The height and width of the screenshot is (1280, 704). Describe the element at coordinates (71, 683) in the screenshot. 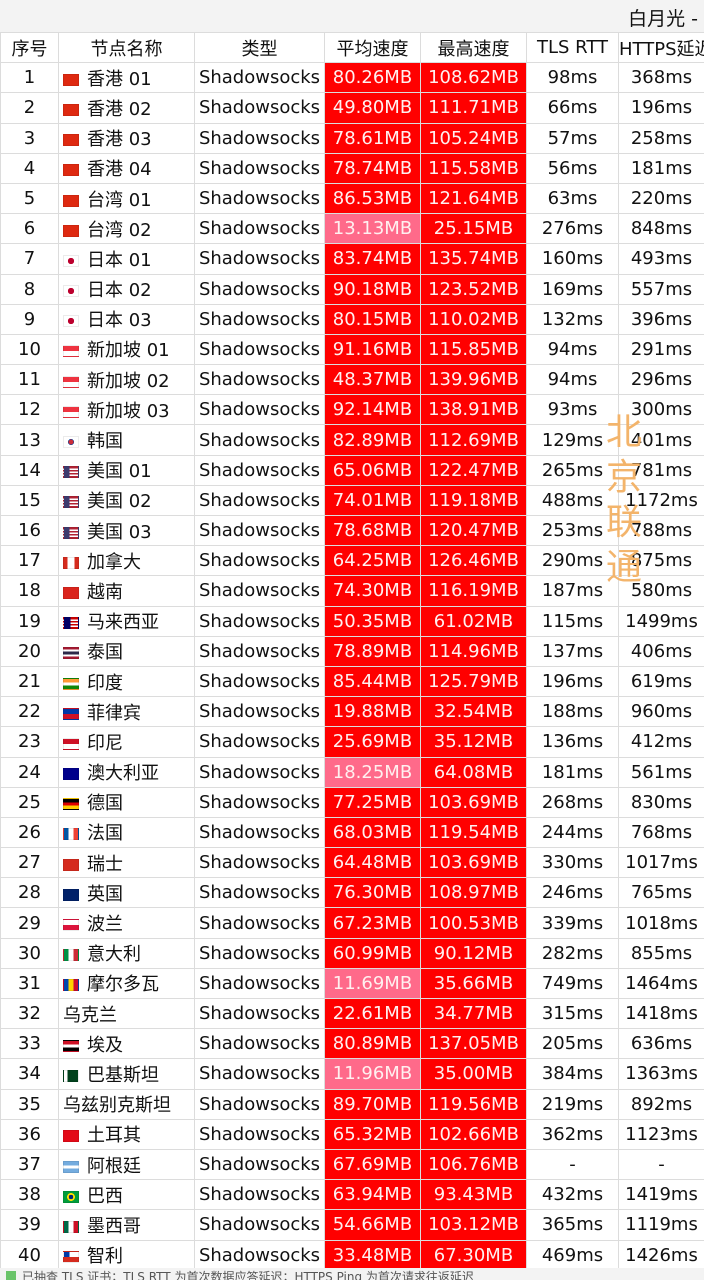

I see `india-flag-icon` at that location.